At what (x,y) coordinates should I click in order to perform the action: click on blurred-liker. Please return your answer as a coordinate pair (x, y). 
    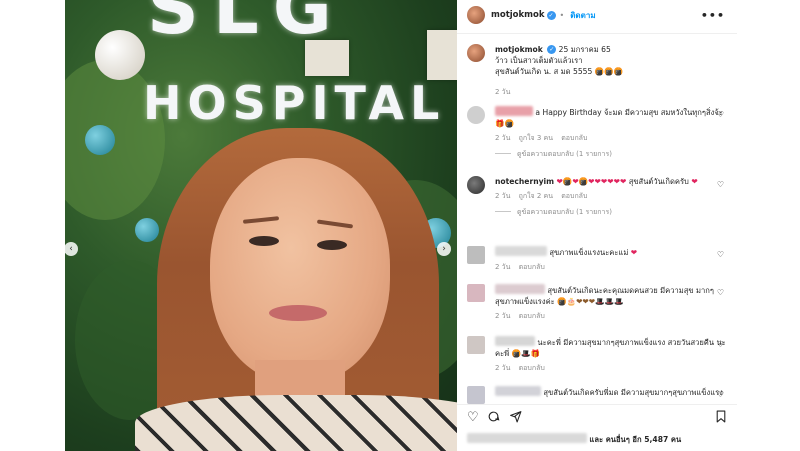
    Looking at the image, I should click on (527, 438).